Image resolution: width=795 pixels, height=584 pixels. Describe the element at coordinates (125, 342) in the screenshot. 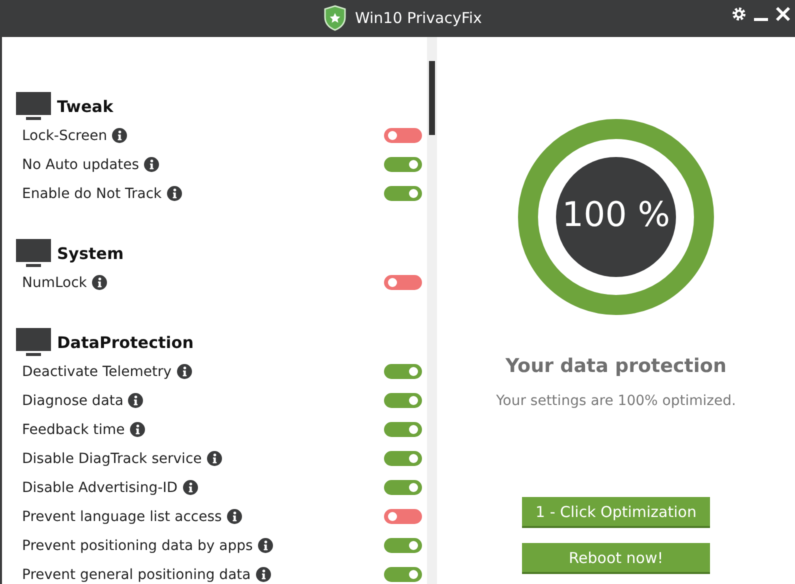

I see `section-heading: DataProtection` at that location.